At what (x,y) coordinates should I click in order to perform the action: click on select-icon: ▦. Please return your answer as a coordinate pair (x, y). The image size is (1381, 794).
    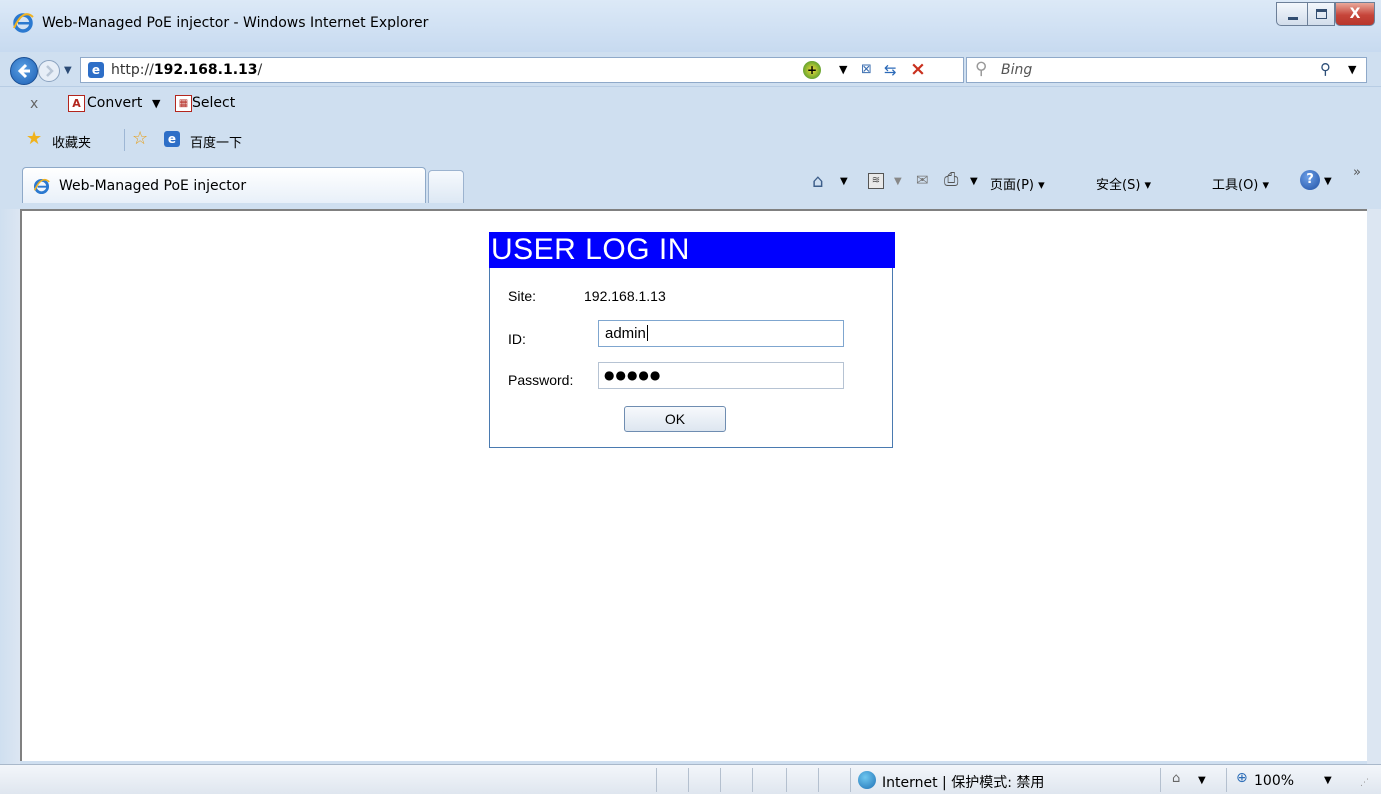
    Looking at the image, I should click on (183, 103).